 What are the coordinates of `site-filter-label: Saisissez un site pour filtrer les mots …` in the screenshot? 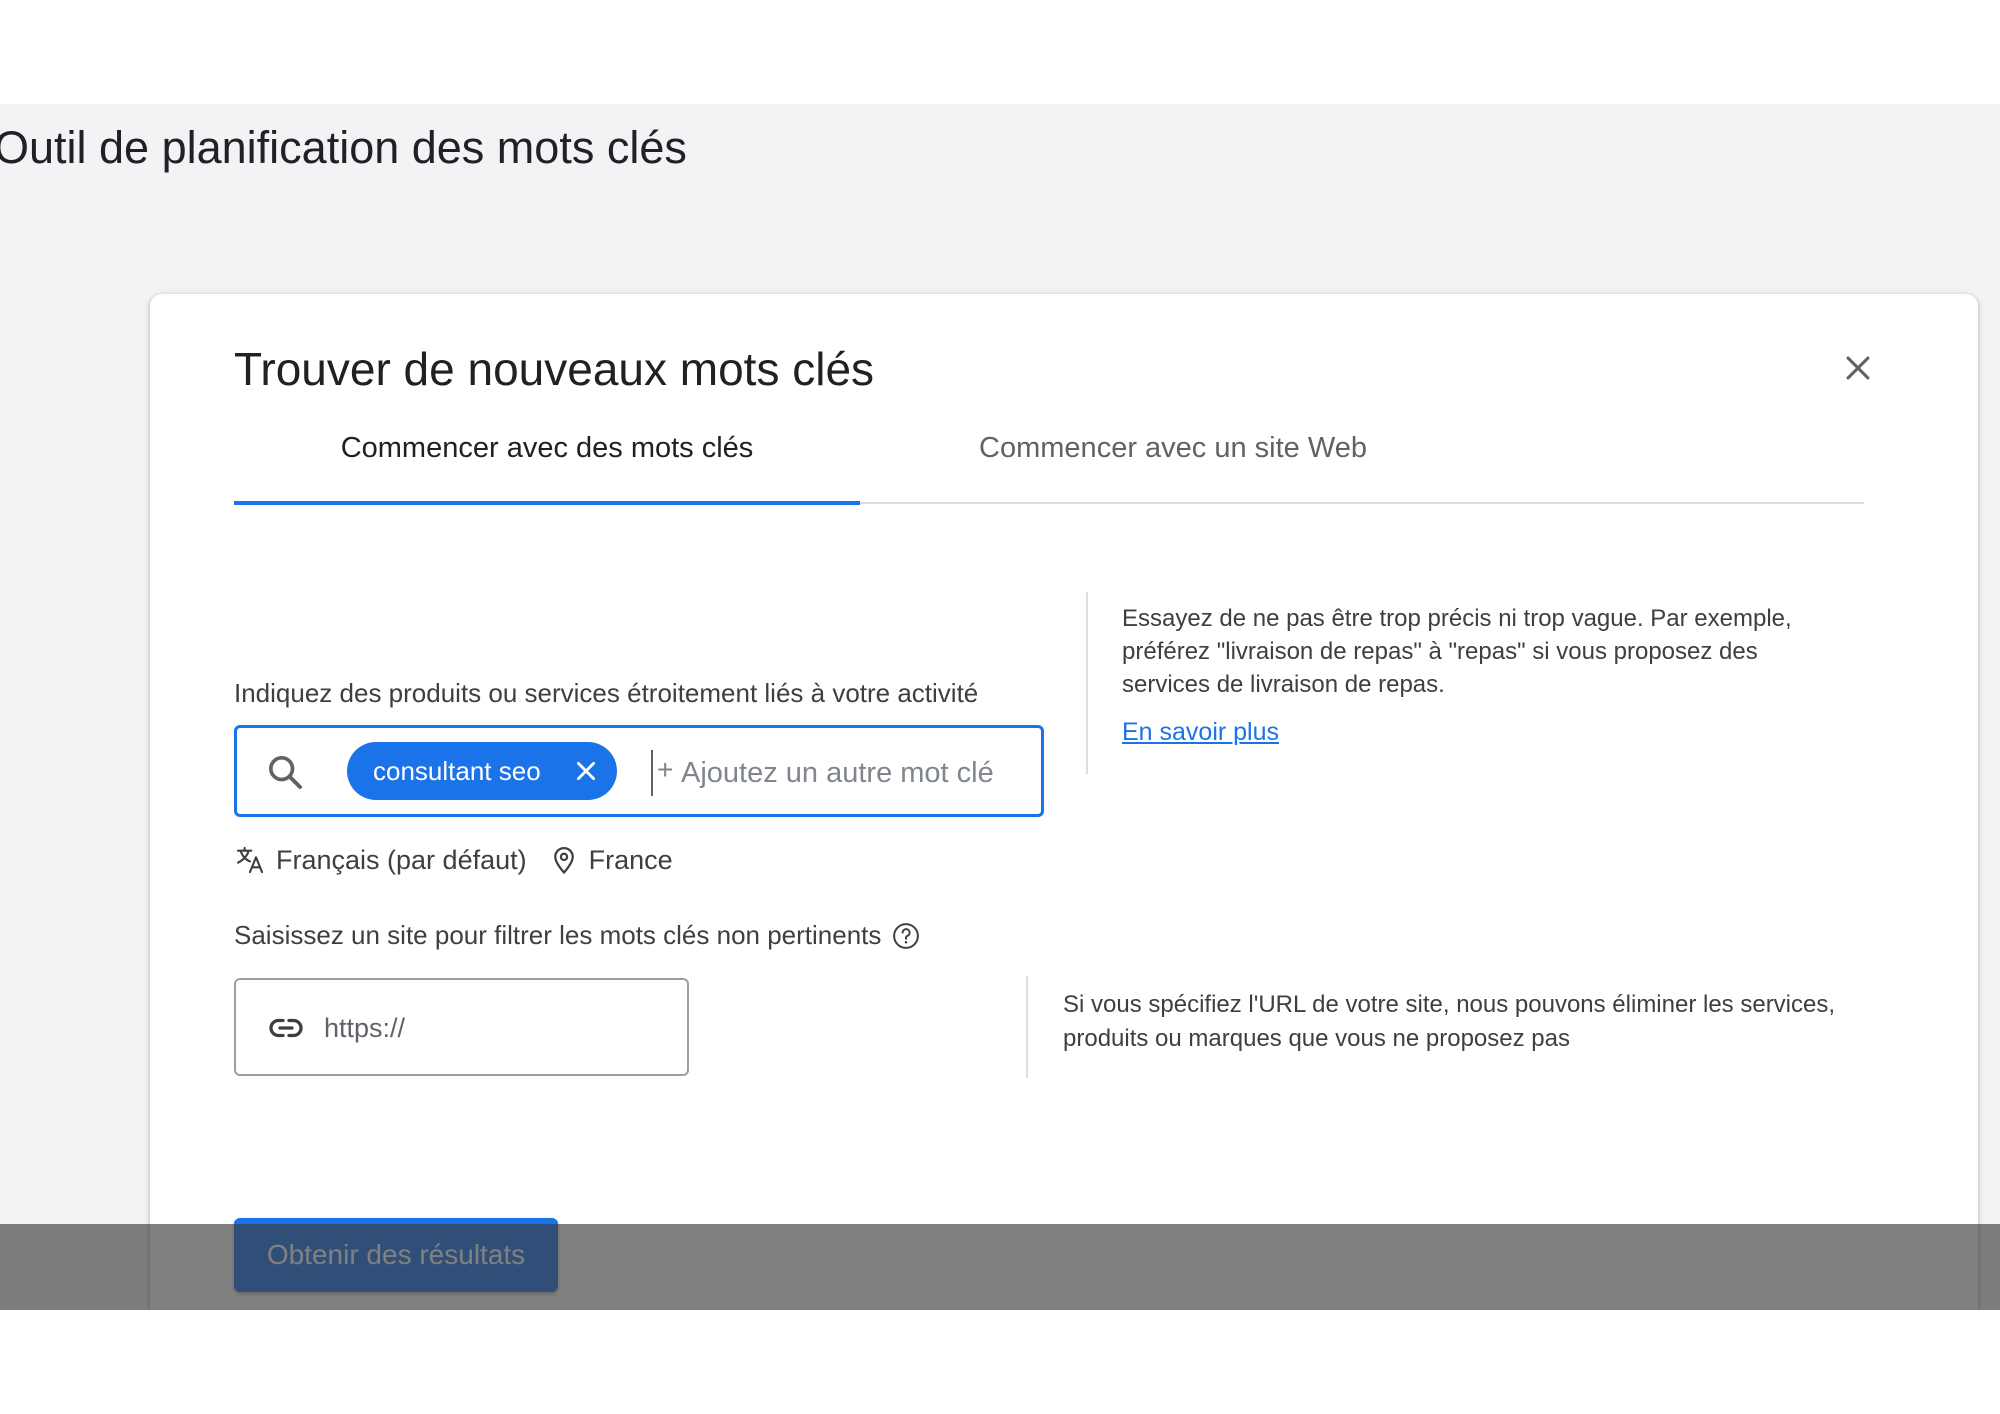 It's located at (577, 935).